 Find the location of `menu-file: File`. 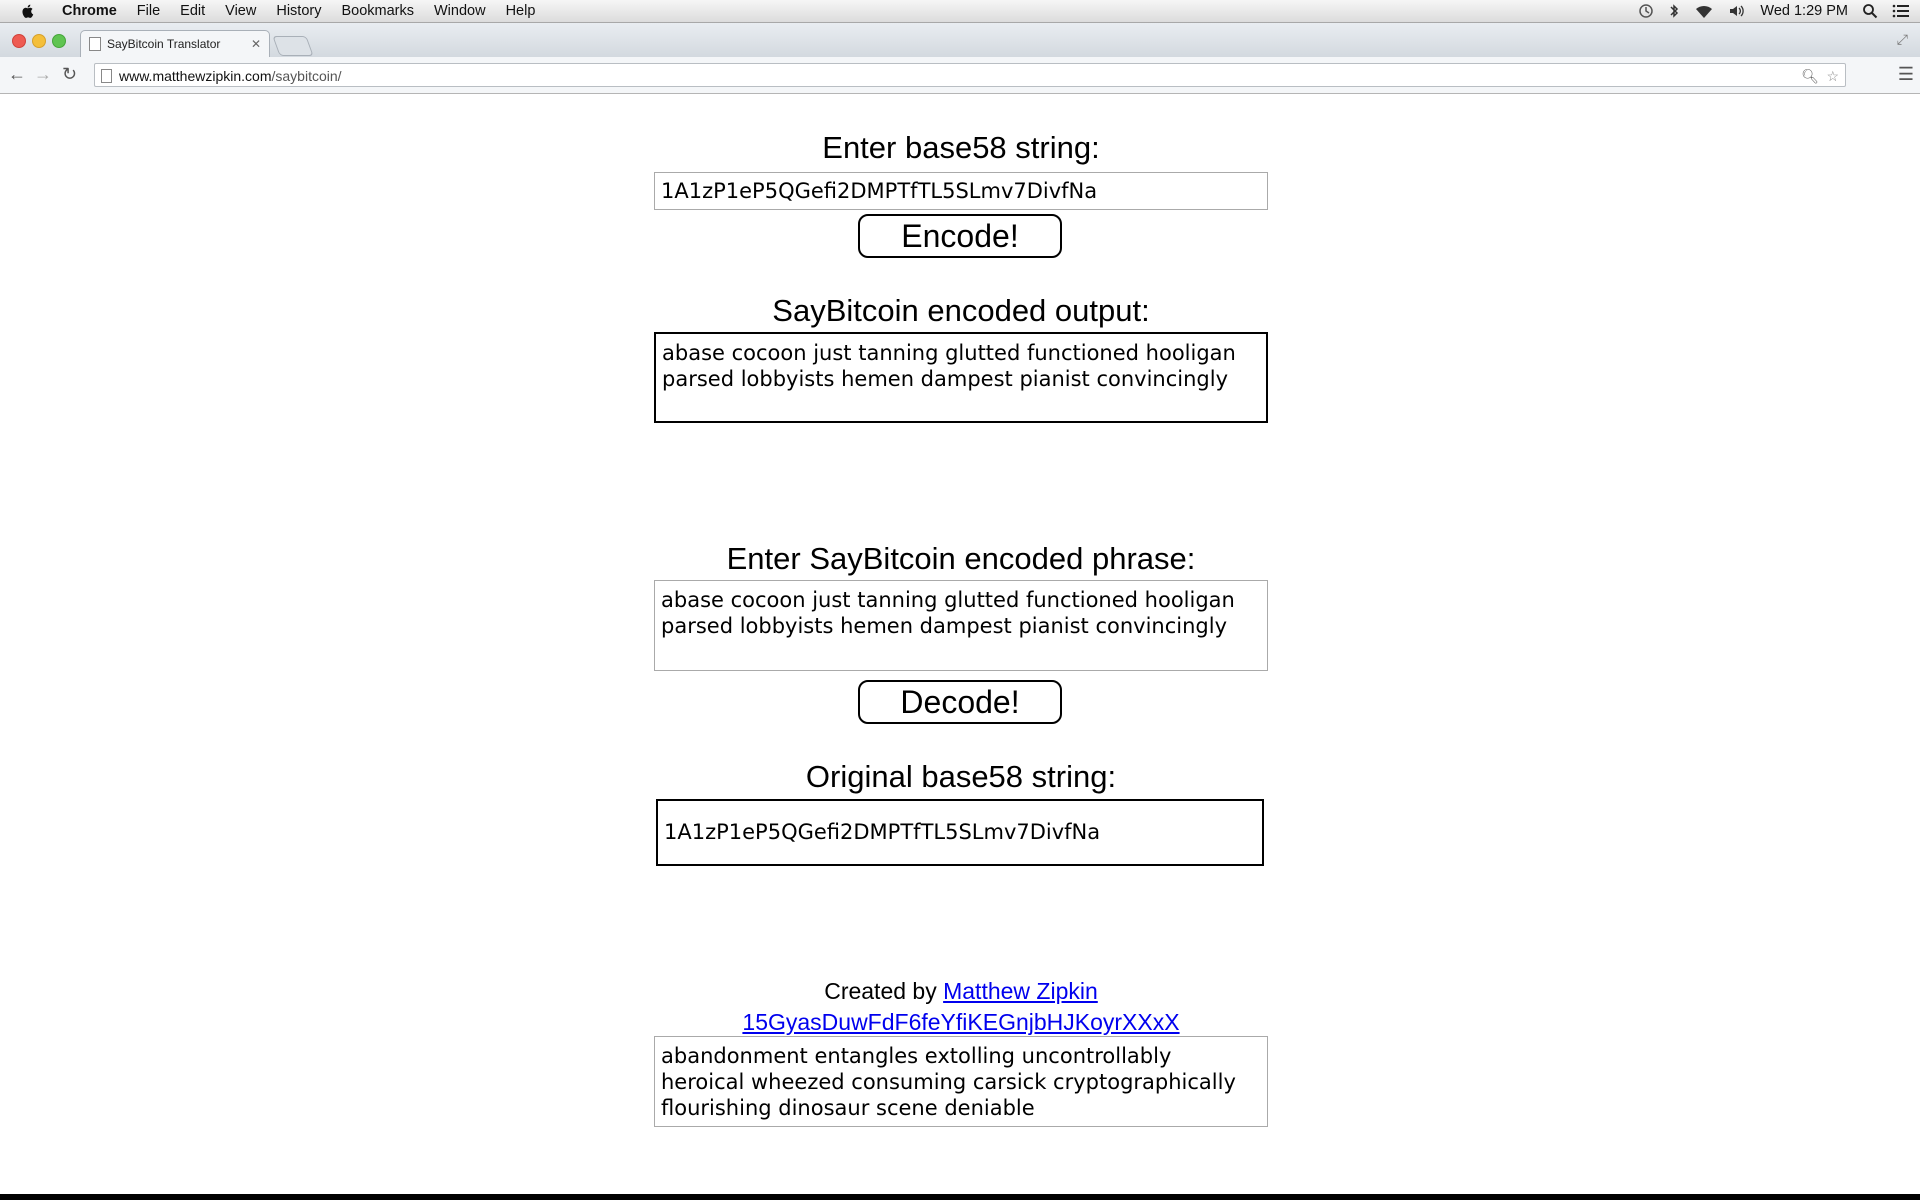

menu-file: File is located at coordinates (148, 11).